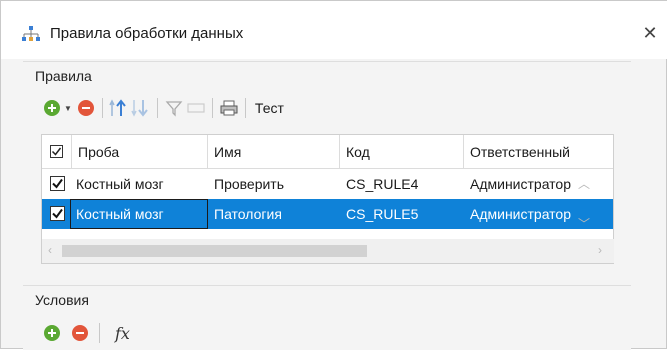 This screenshot has width=667, height=350. I want to click on horizontal-scroll-thumb, so click(214, 251).